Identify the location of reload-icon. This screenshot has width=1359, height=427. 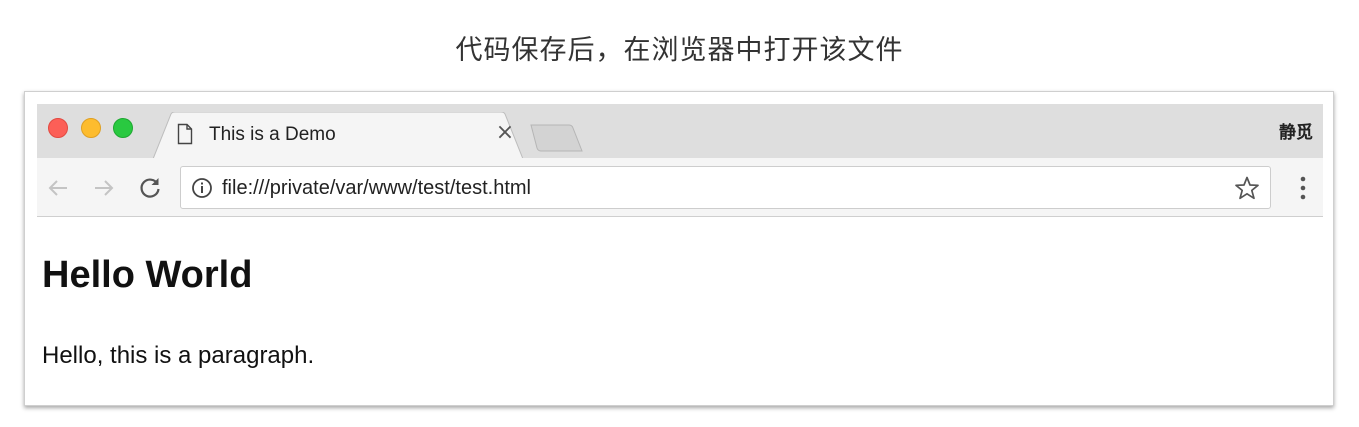
(150, 188).